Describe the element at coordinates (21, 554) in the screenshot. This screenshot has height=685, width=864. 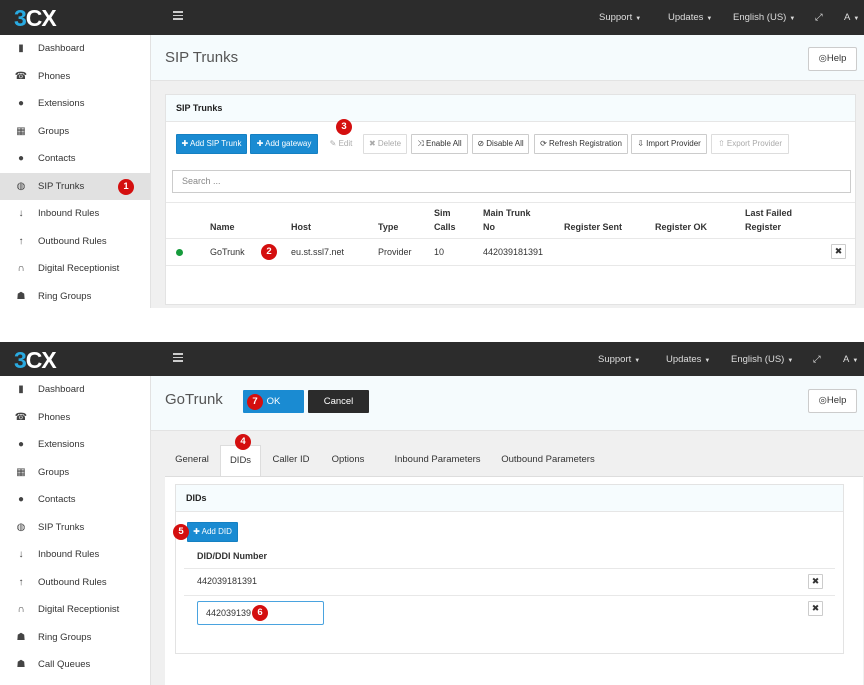
I see `arrow-down-icon: ↓` at that location.